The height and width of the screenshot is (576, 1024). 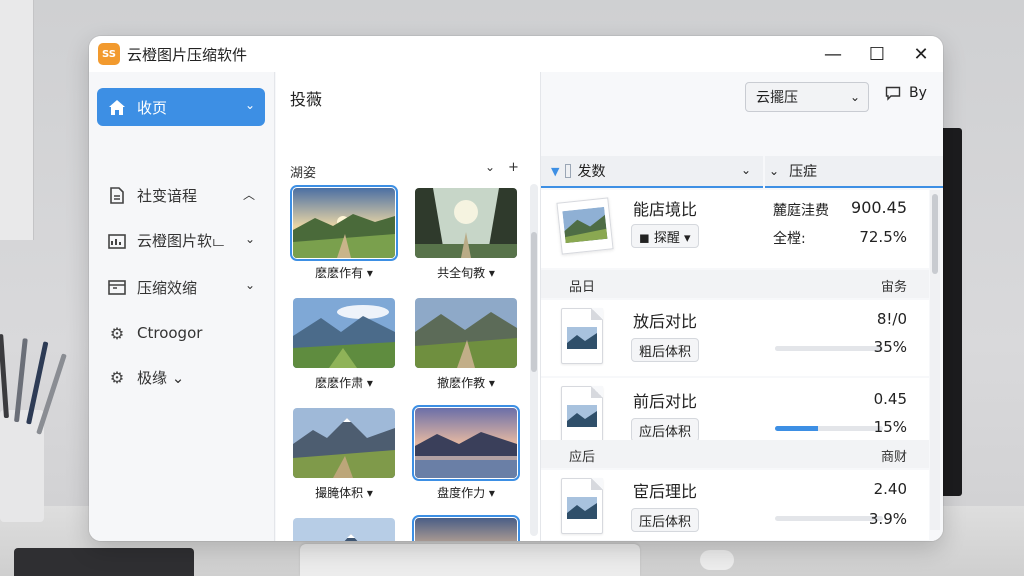 I want to click on sidebar-item-label: Ctroogor, so click(x=170, y=333).